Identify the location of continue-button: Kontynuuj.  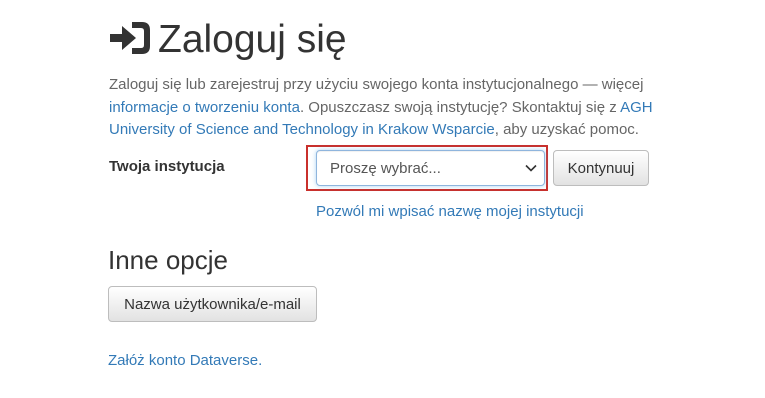
(601, 168).